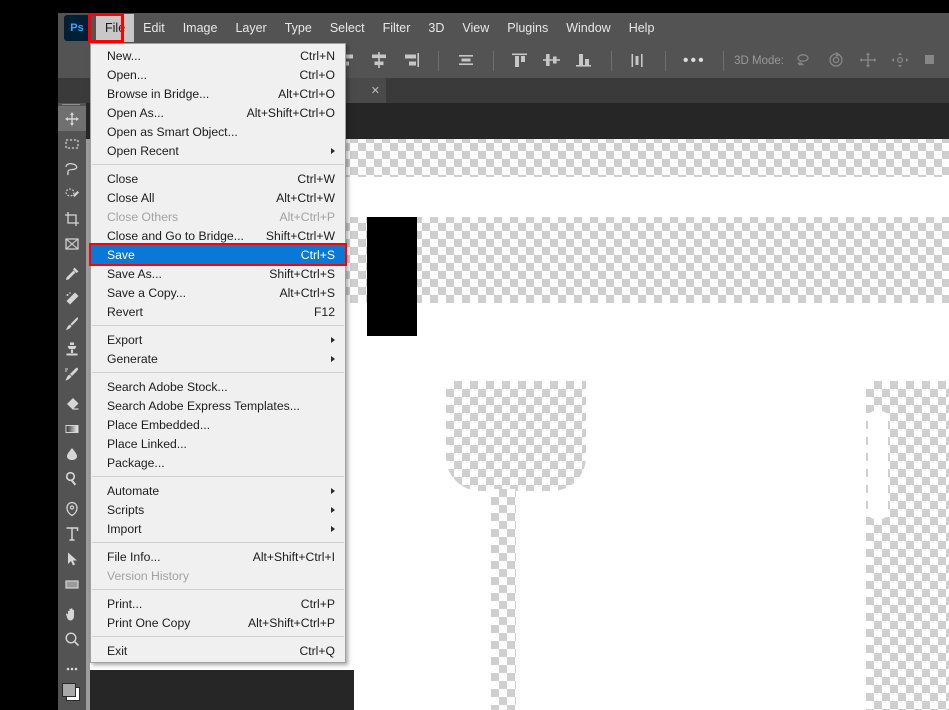 The width and height of the screenshot is (949, 710). What do you see at coordinates (527, 28) in the screenshot?
I see `menubar-item-plugins: Plugins` at bounding box center [527, 28].